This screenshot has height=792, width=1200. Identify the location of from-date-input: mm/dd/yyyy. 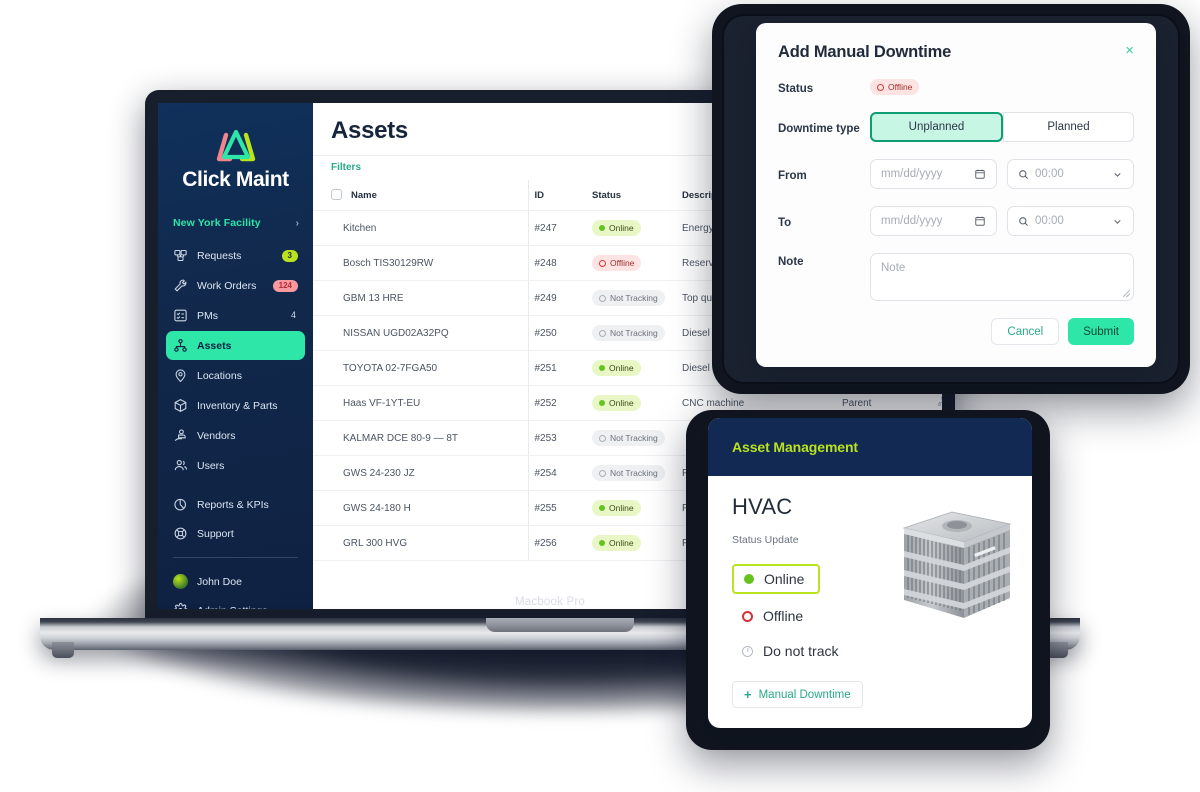
(933, 174).